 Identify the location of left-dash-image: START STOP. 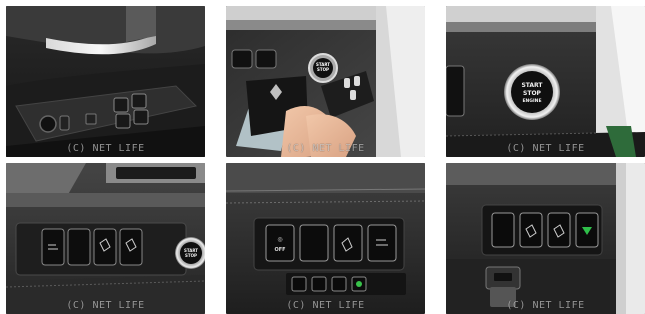
(105, 238).